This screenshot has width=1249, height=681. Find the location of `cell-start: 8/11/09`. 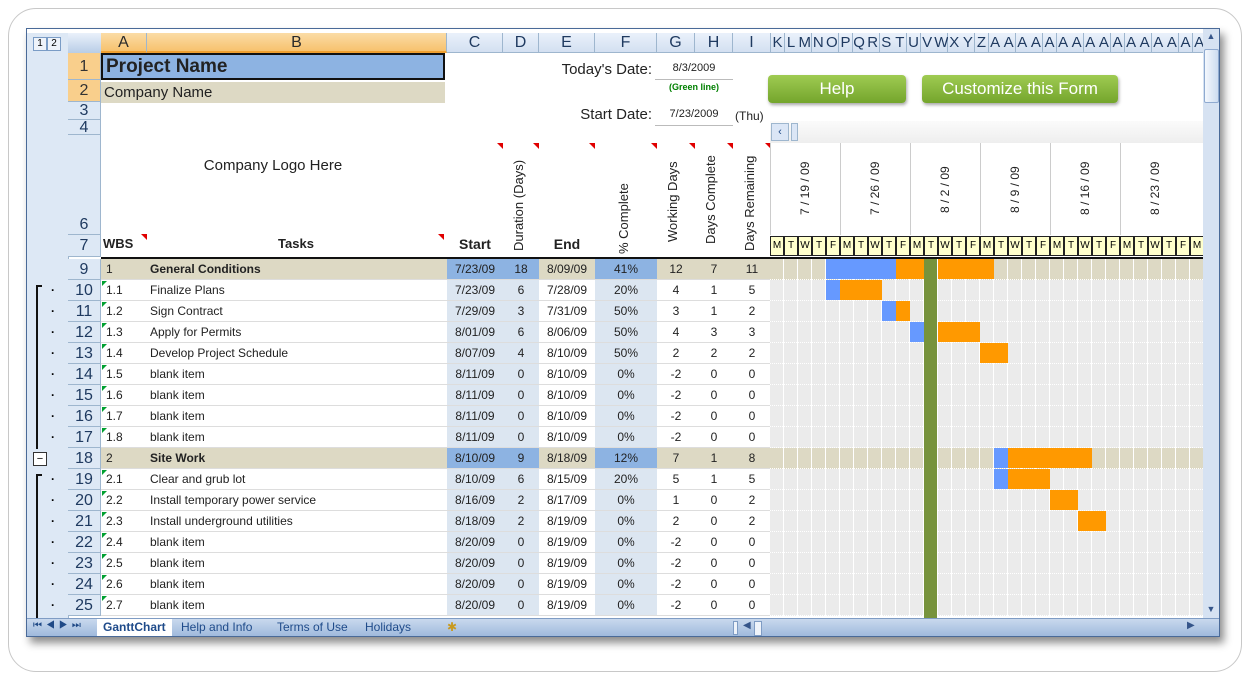

cell-start: 8/11/09 is located at coordinates (475, 416).